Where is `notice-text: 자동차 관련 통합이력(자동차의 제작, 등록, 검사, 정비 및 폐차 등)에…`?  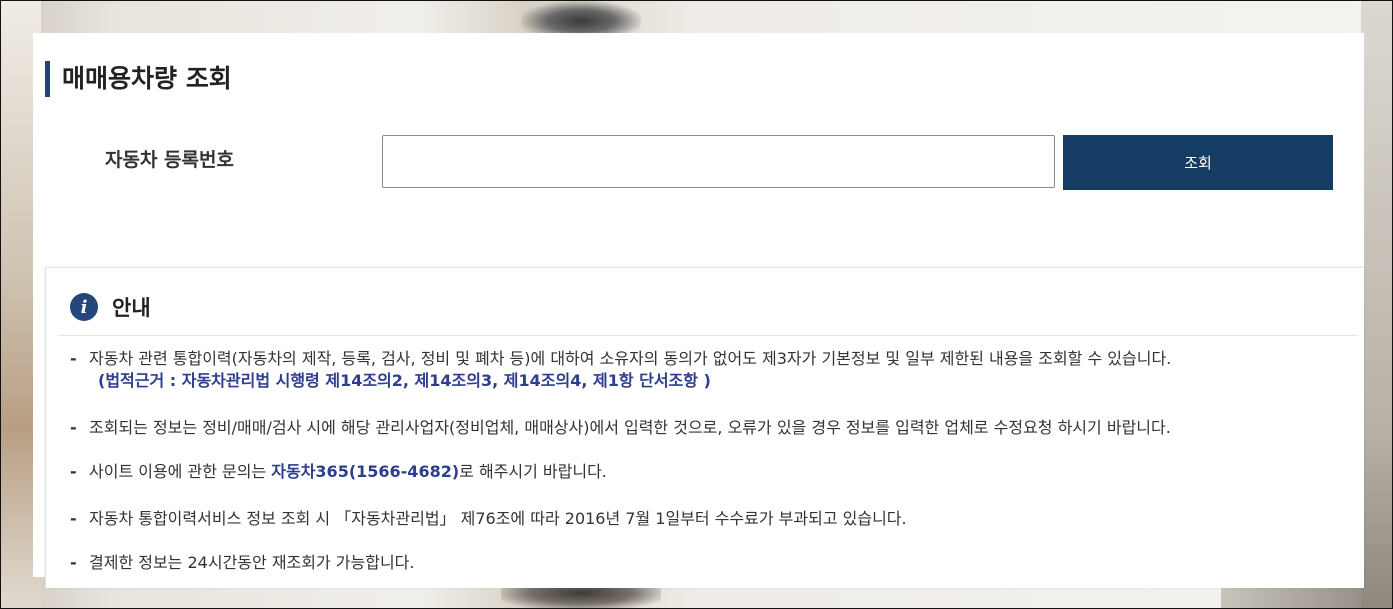 notice-text: 자동차 관련 통합이력(자동차의 제작, 등록, 검사, 정비 및 폐차 등)에… is located at coordinates (630, 358).